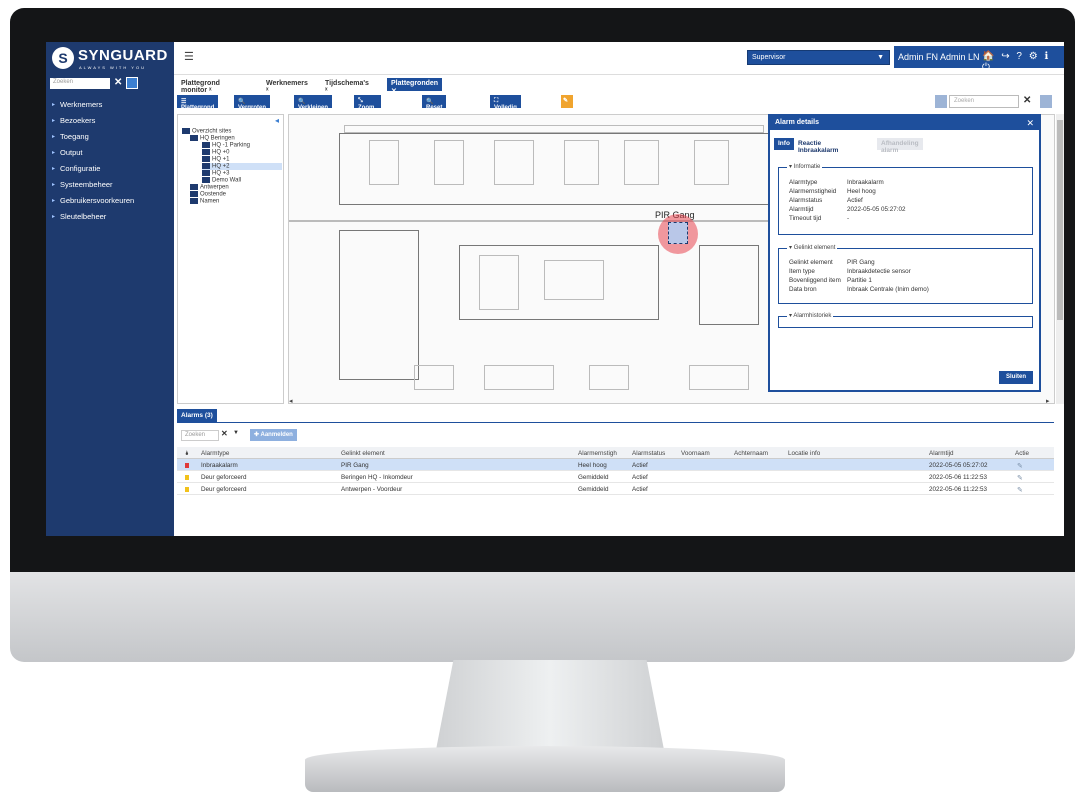 The height and width of the screenshot is (792, 1079). Describe the element at coordinates (132, 83) in the screenshot. I see `tree-toggle-icon` at that location.